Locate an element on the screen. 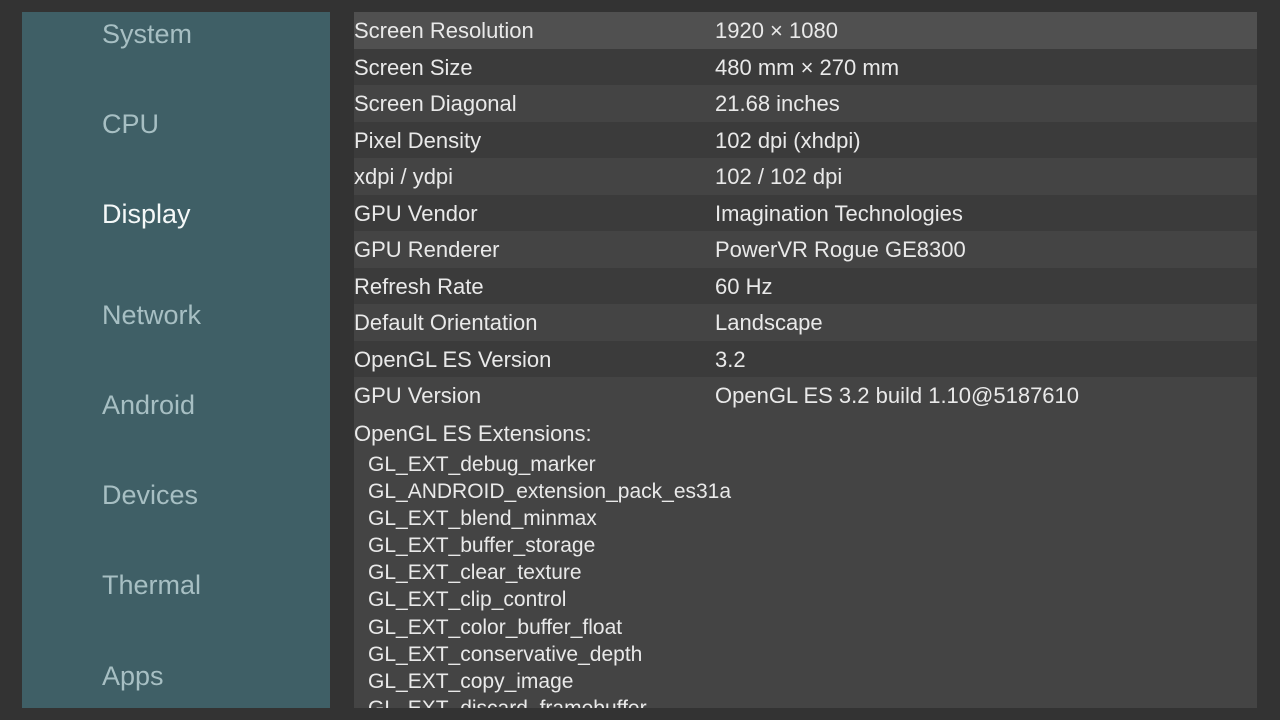 The image size is (1280, 720). sidebar-item-network: Network is located at coordinates (151, 315).